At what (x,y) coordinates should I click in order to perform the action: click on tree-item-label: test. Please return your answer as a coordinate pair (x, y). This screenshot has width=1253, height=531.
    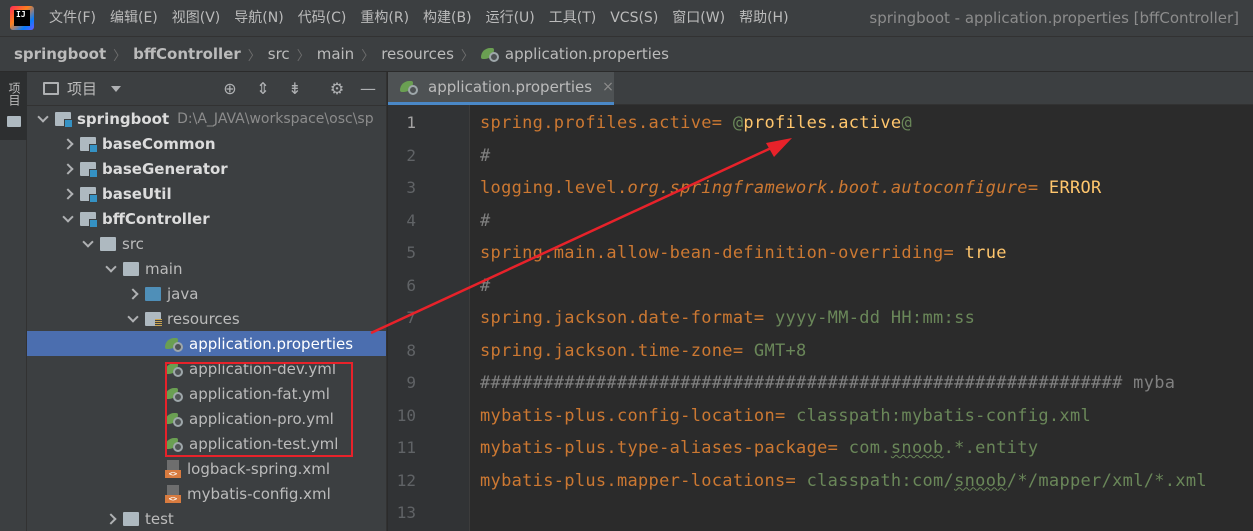
    Looking at the image, I should click on (159, 518).